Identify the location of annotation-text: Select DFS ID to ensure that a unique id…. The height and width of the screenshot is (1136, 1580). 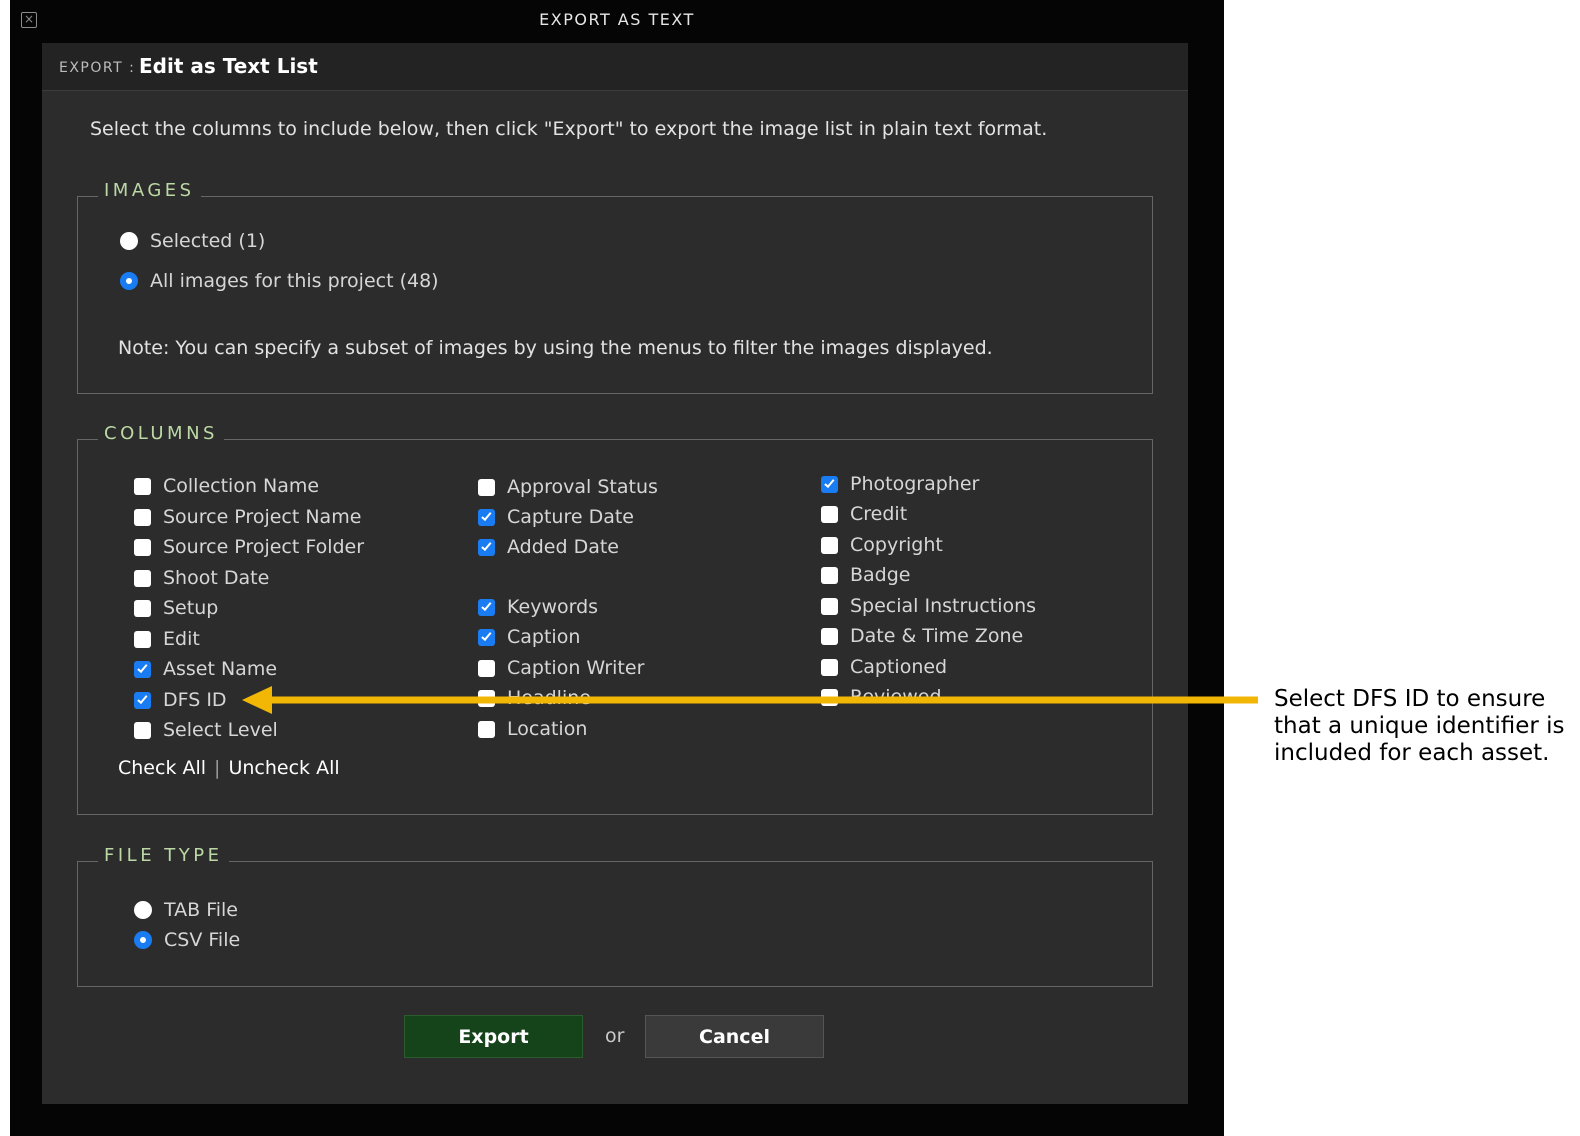
(1419, 726).